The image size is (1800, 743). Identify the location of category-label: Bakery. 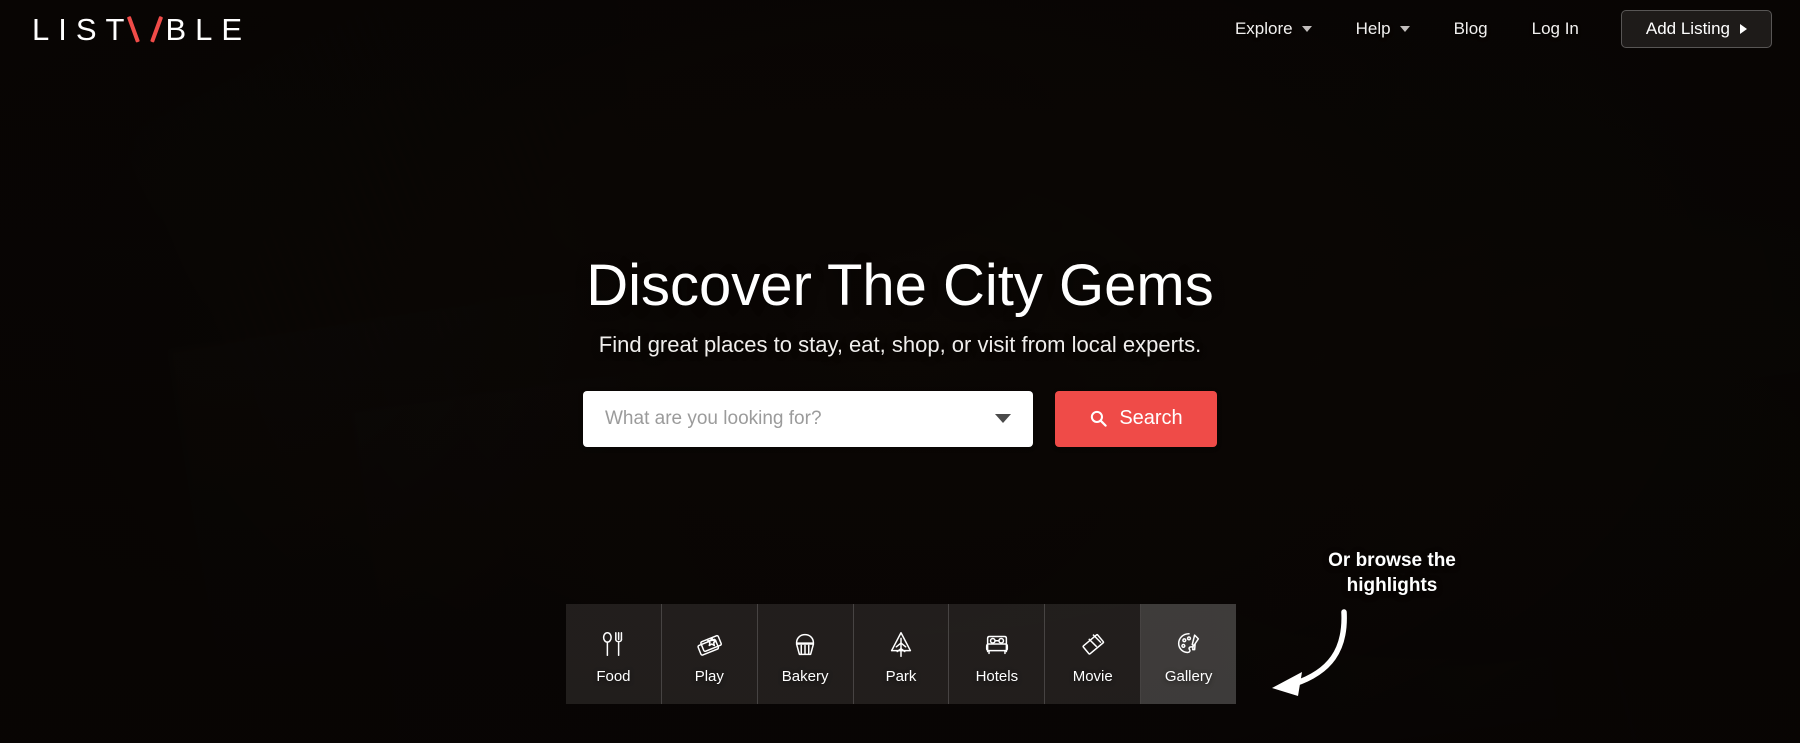
(805, 676).